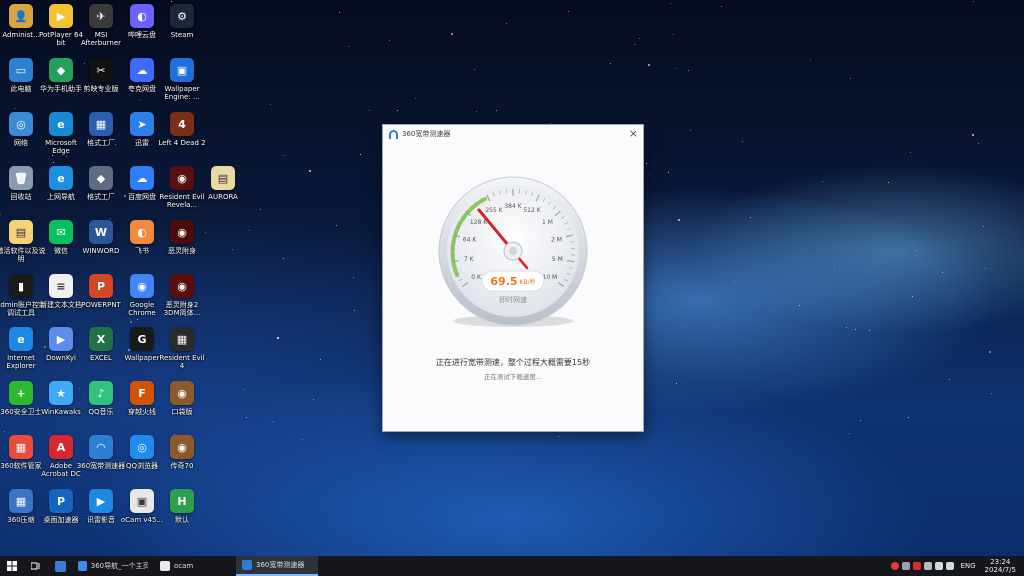 The image size is (1024, 576). Describe the element at coordinates (12, 566) in the screenshot. I see `start-button` at that location.